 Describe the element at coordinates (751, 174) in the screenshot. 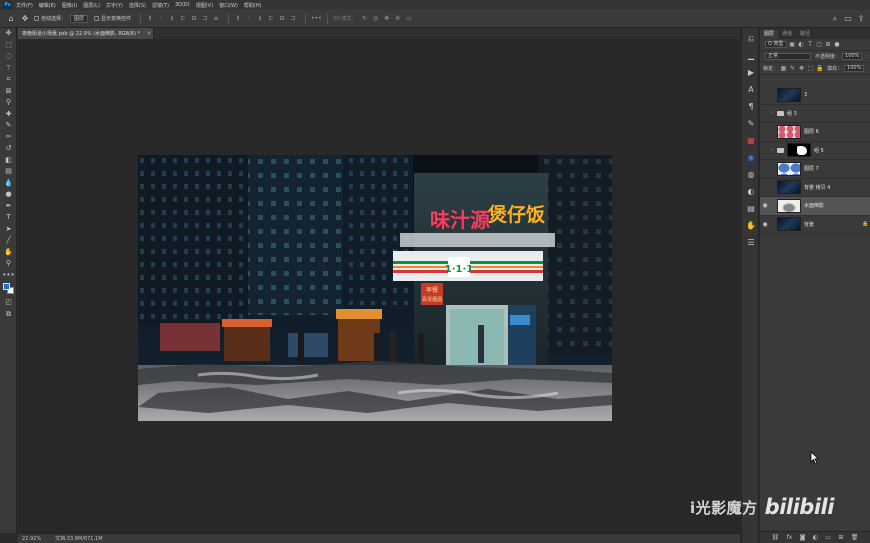

I see `3d-panel-icon: ◍` at that location.